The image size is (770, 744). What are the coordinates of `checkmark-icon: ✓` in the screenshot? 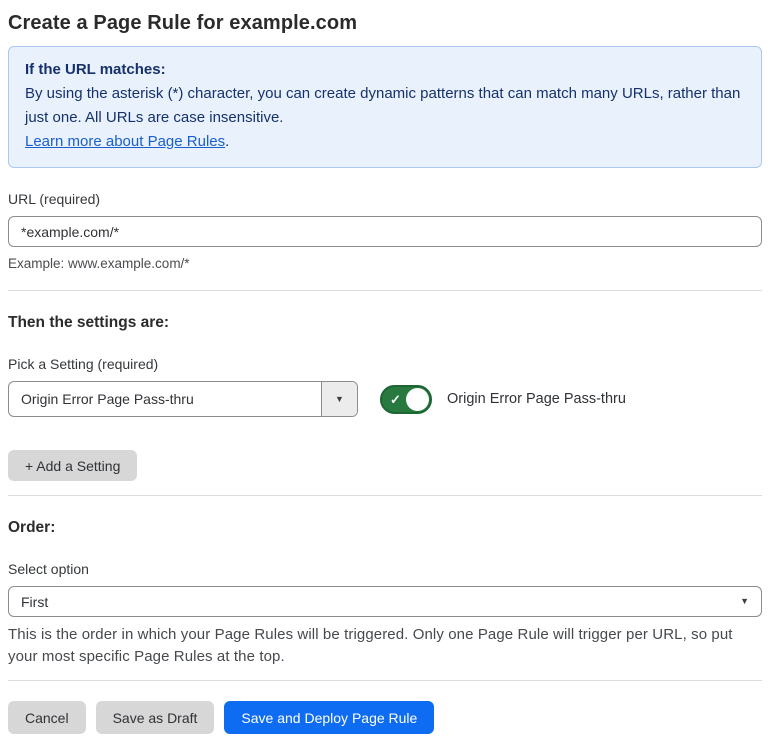 It's located at (395, 399).